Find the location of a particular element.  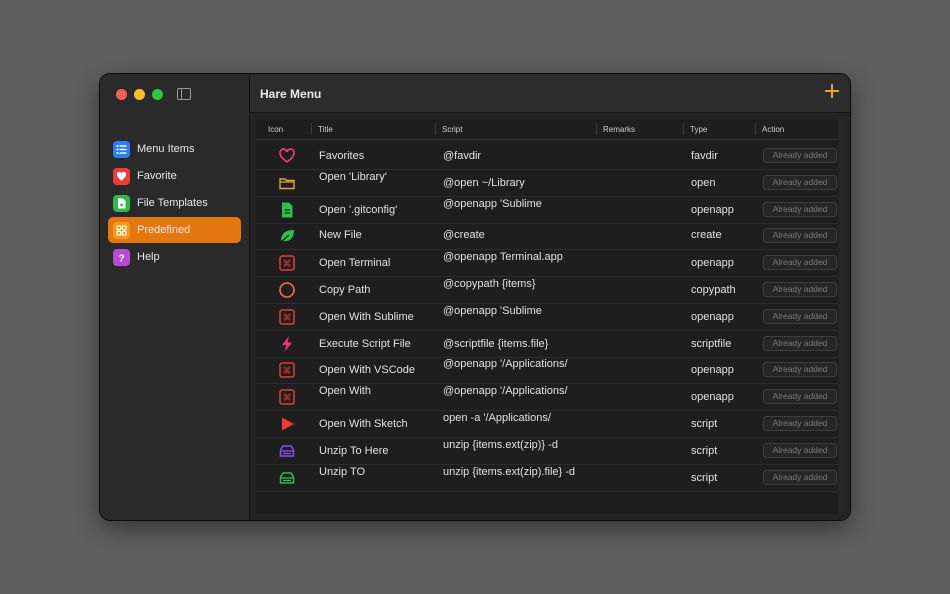

heart-outline-icon is located at coordinates (287, 156).